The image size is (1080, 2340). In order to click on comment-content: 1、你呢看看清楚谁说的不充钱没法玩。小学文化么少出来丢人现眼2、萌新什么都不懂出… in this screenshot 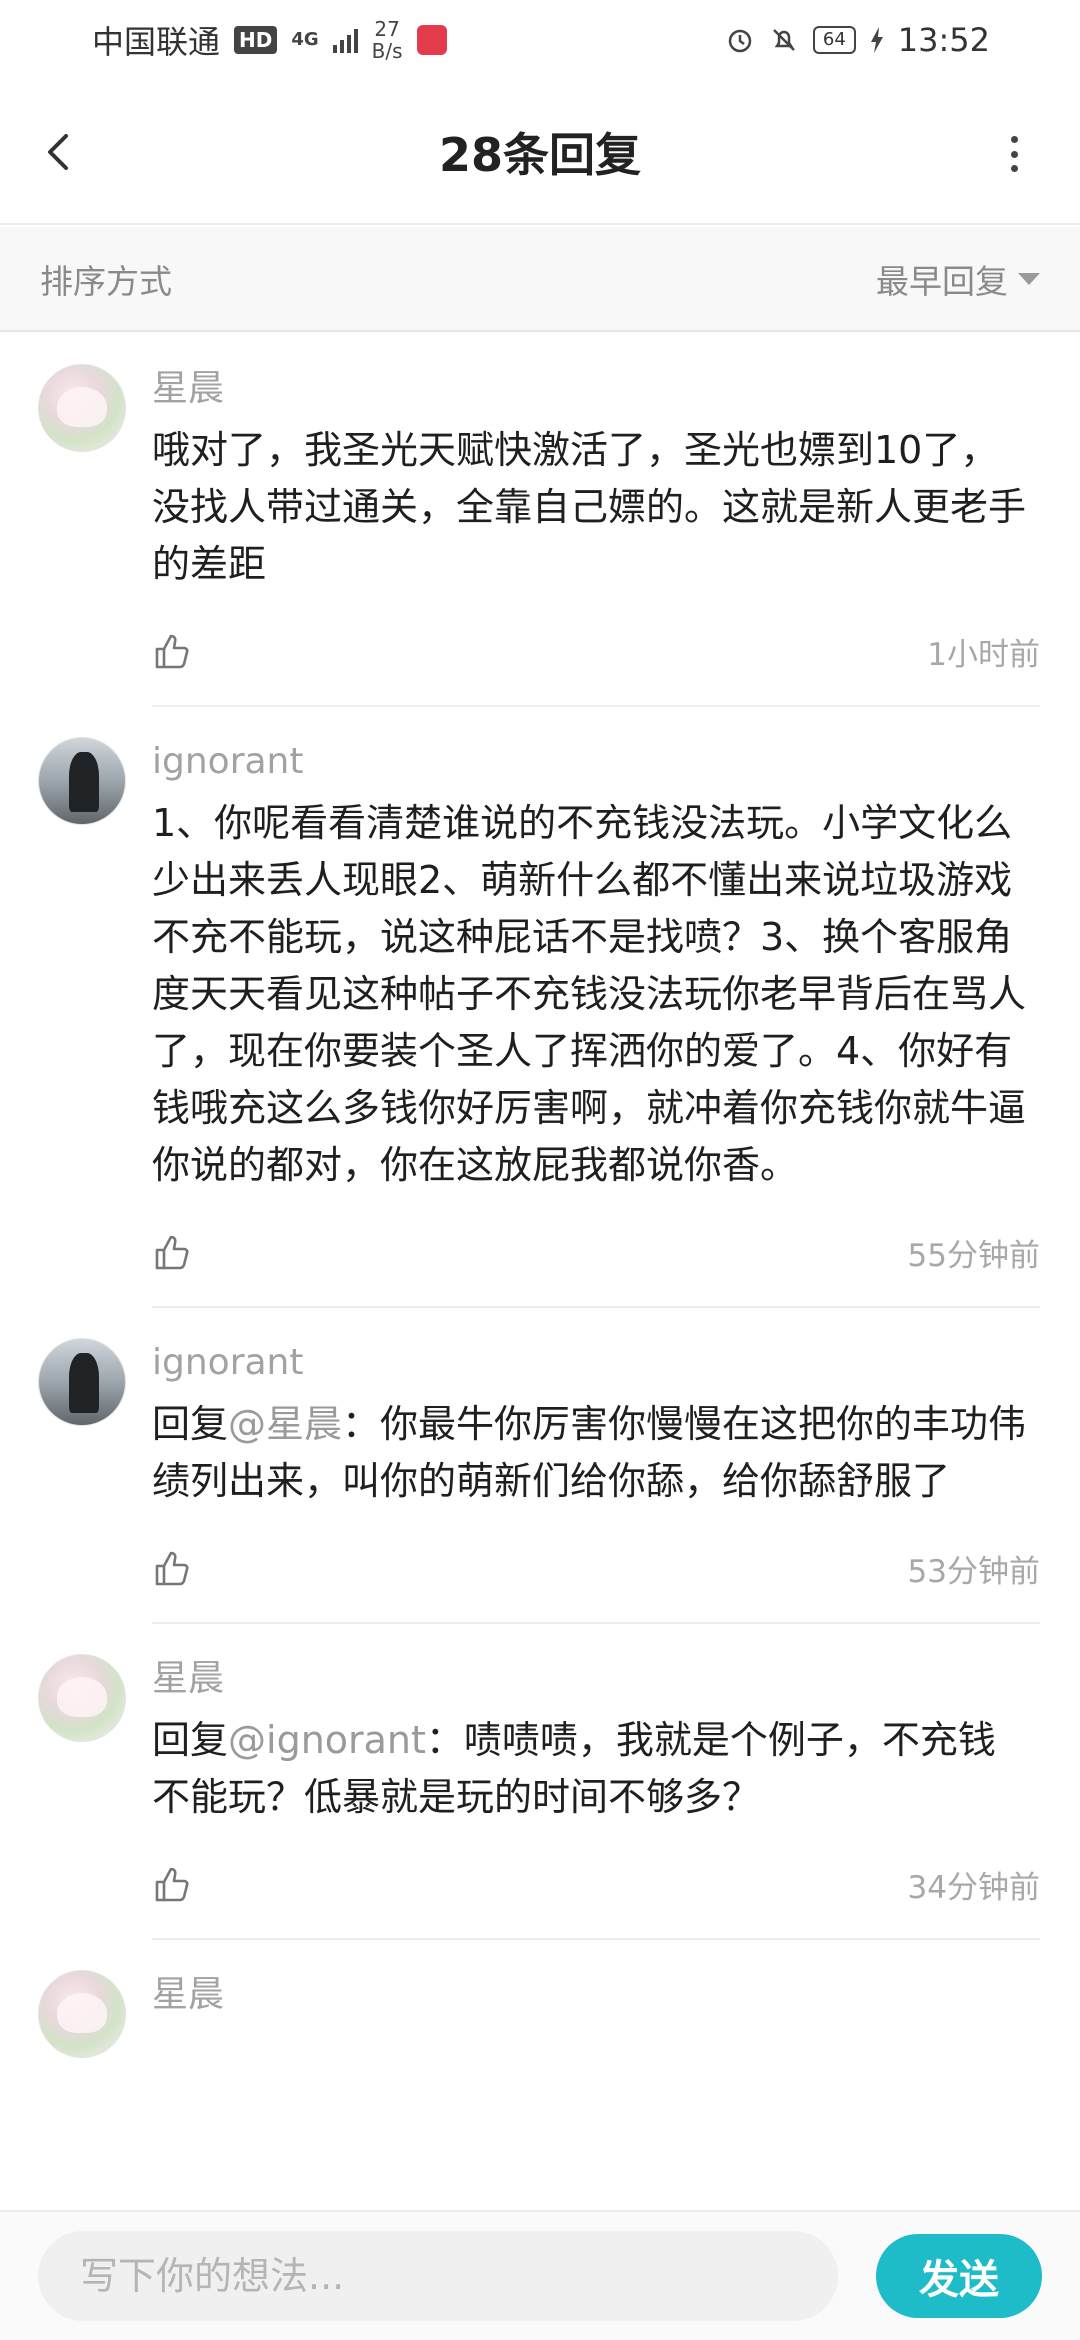, I will do `click(589, 994)`.